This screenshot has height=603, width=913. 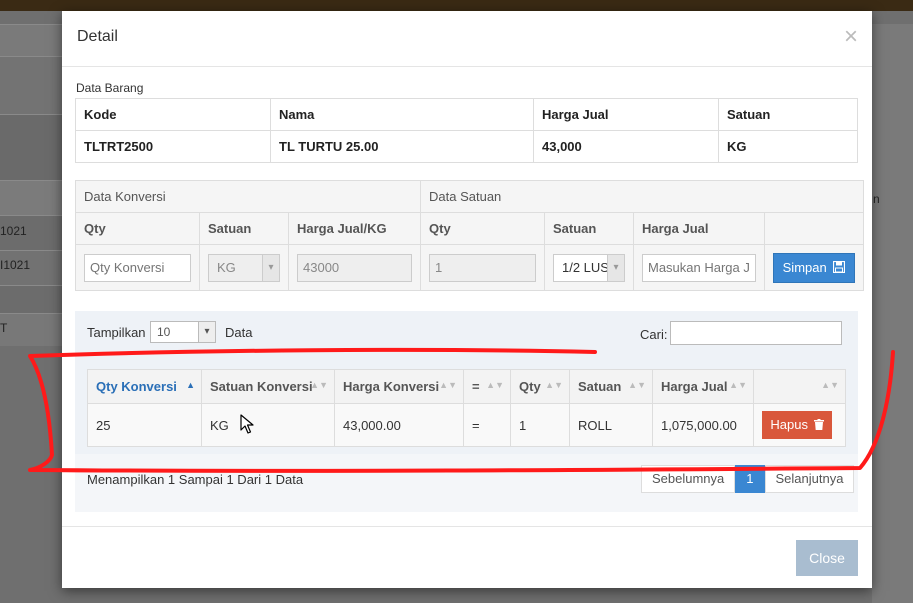 I want to click on cell-satuan-select: KG ▾, so click(x=244, y=267).